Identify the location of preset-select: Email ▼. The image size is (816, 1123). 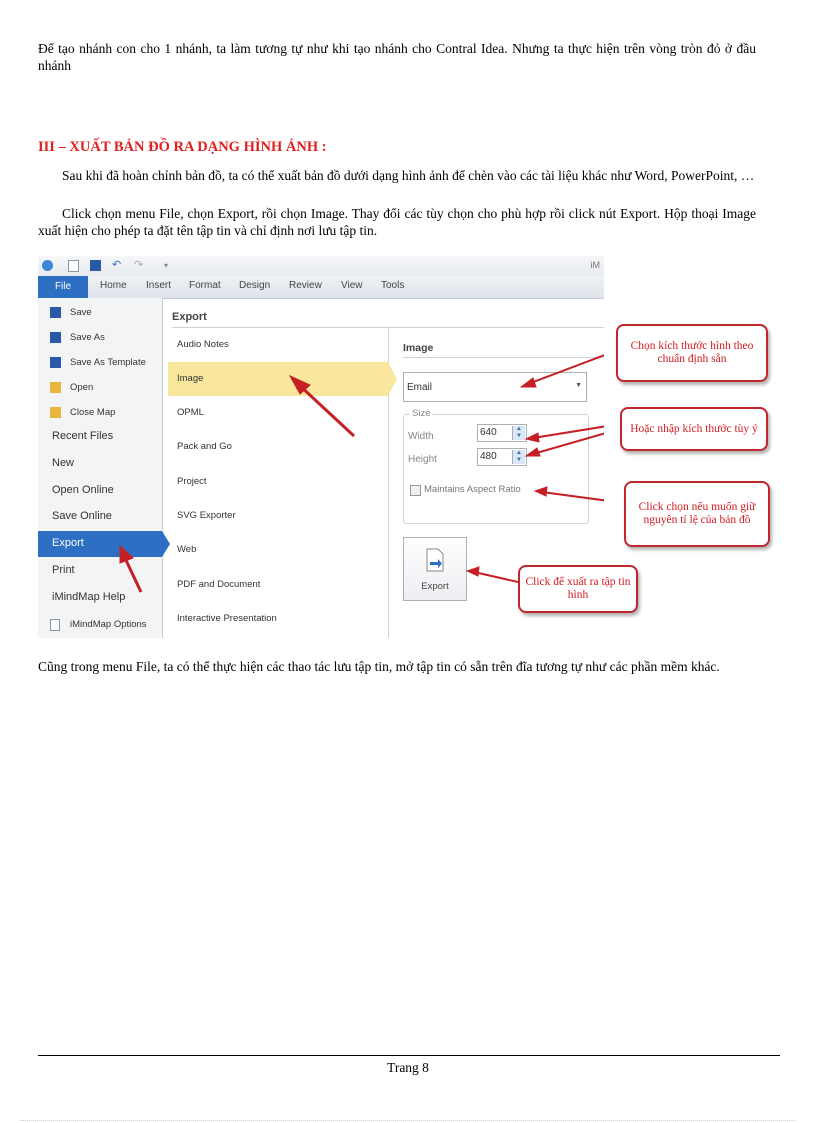
(495, 387).